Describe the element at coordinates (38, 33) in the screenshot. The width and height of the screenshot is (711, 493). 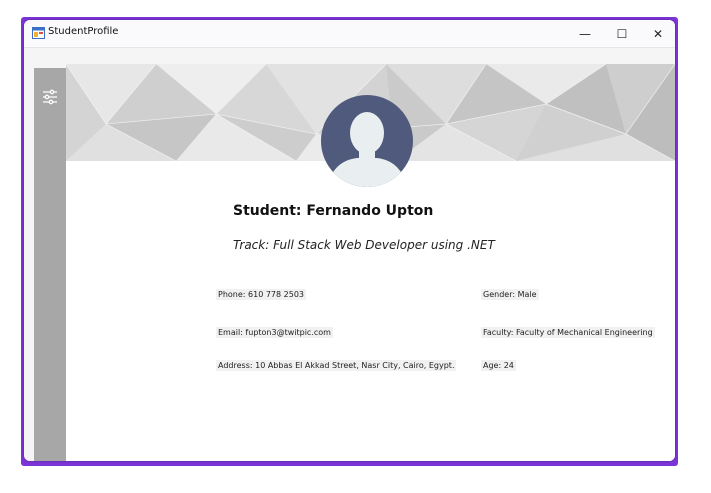
I see `app-form-icon` at that location.